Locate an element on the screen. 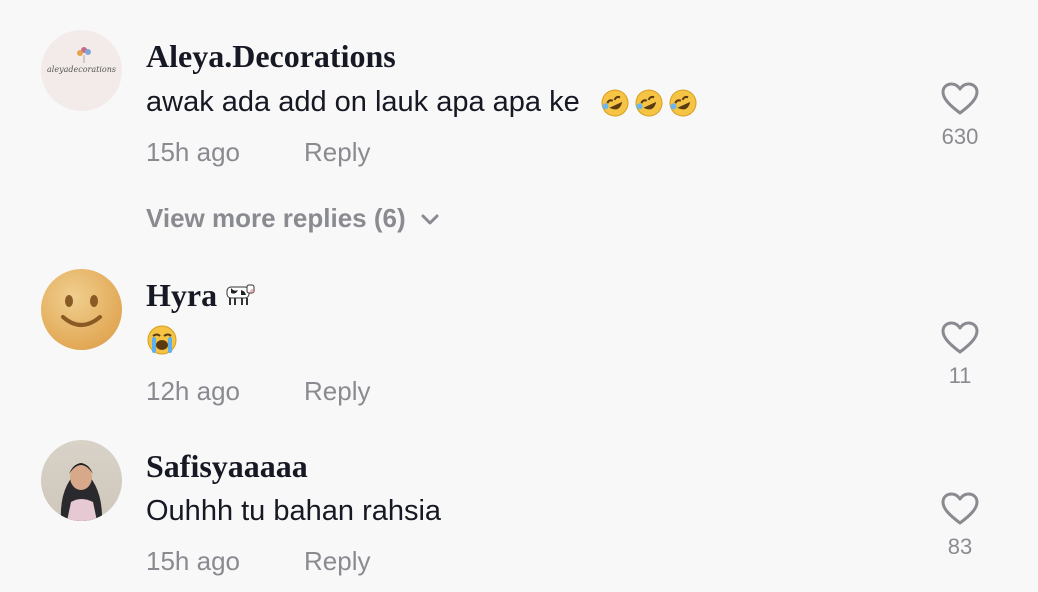 The height and width of the screenshot is (592, 1038). like-button: 630 is located at coordinates (960, 116).